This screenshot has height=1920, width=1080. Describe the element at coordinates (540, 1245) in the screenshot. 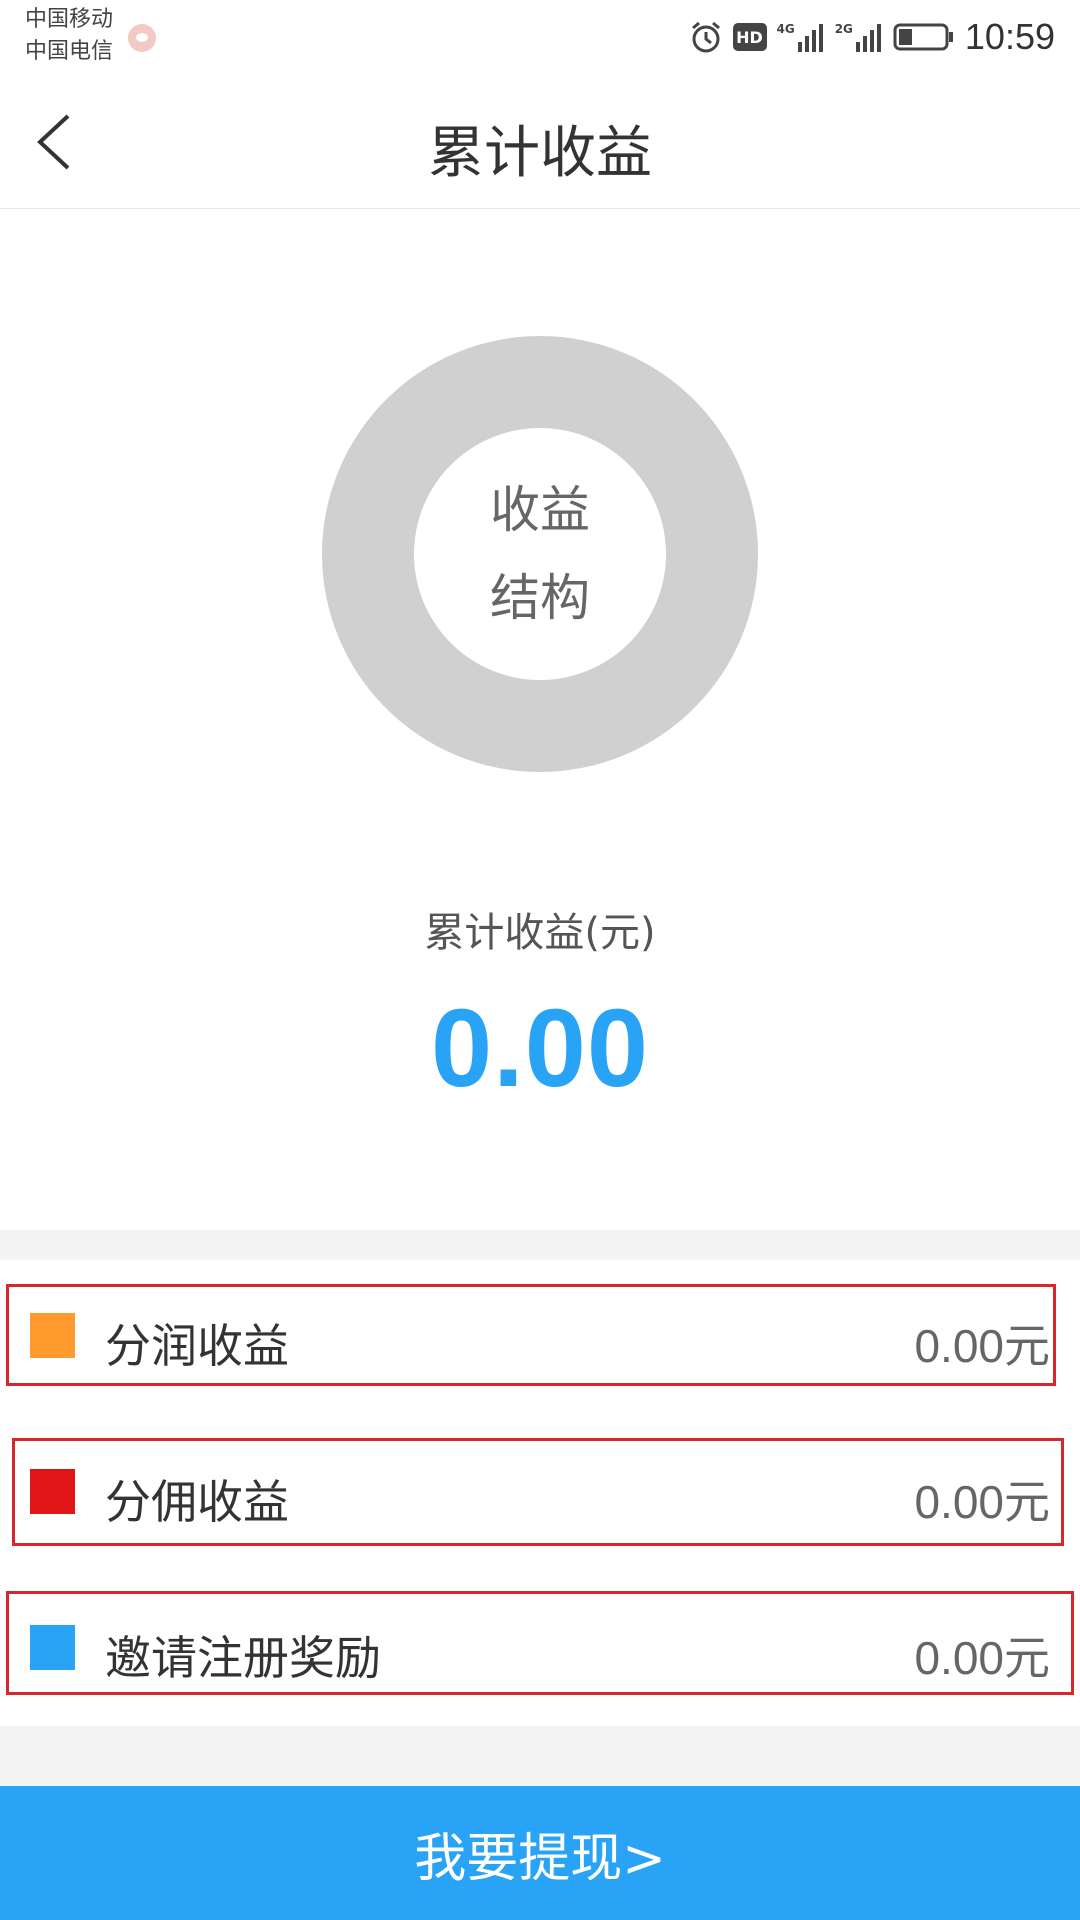

I see `section-divider` at that location.